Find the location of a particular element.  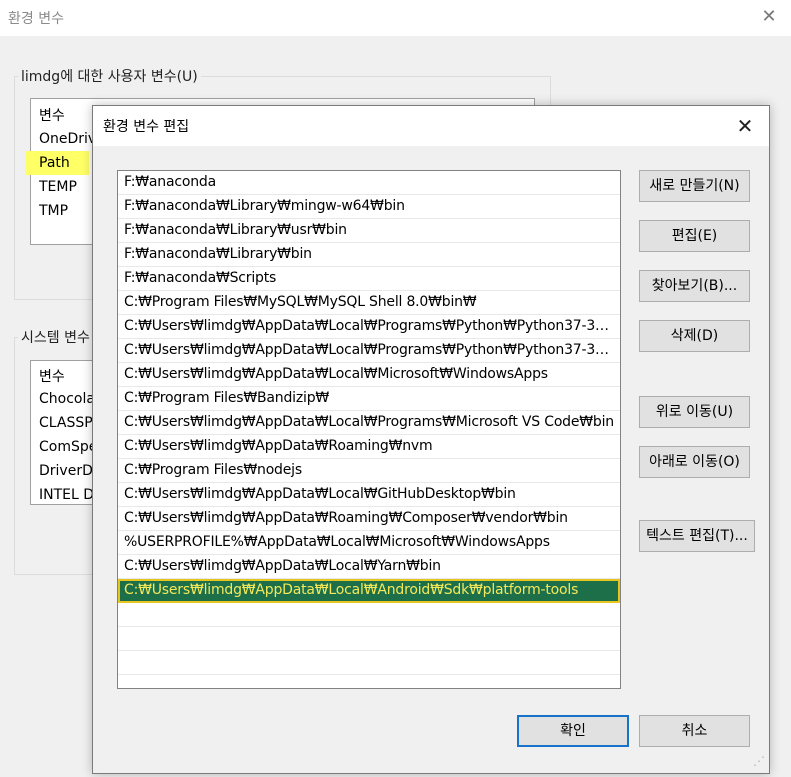

system-variables-group-title: 시스템 변수 is located at coordinates (55, 337).